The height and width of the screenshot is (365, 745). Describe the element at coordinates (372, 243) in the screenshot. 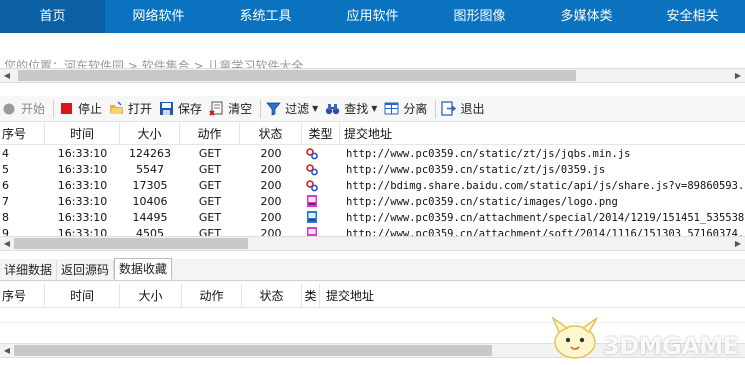

I see `request-table-horizontal-scrollbar: ◀ ▶` at that location.